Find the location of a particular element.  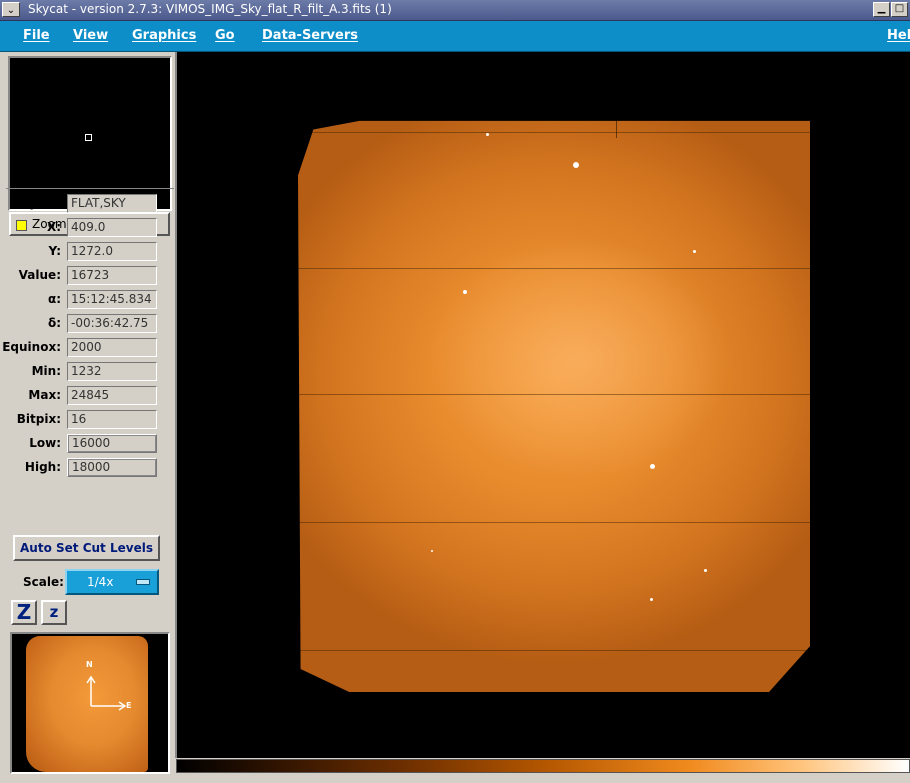

compass-icon is located at coordinates (106, 693).